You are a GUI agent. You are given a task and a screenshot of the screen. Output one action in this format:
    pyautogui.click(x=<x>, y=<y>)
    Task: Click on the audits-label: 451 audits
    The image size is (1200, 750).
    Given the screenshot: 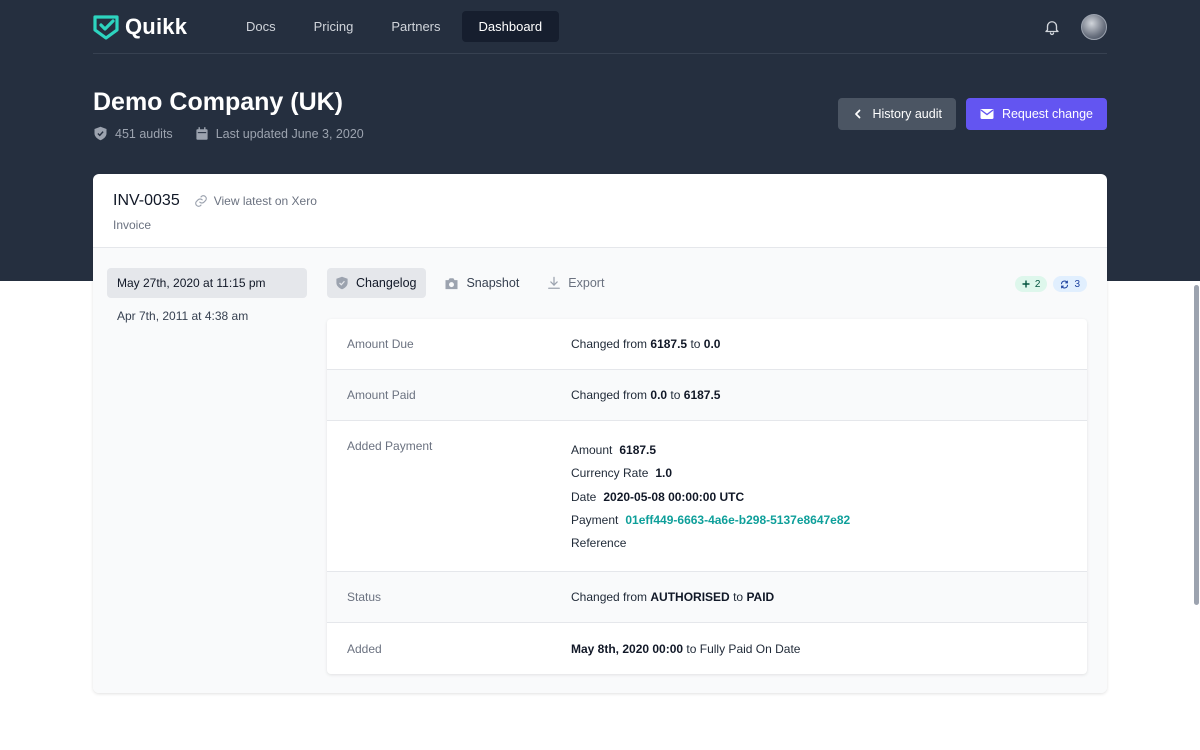 What is the action you would take?
    pyautogui.click(x=144, y=133)
    